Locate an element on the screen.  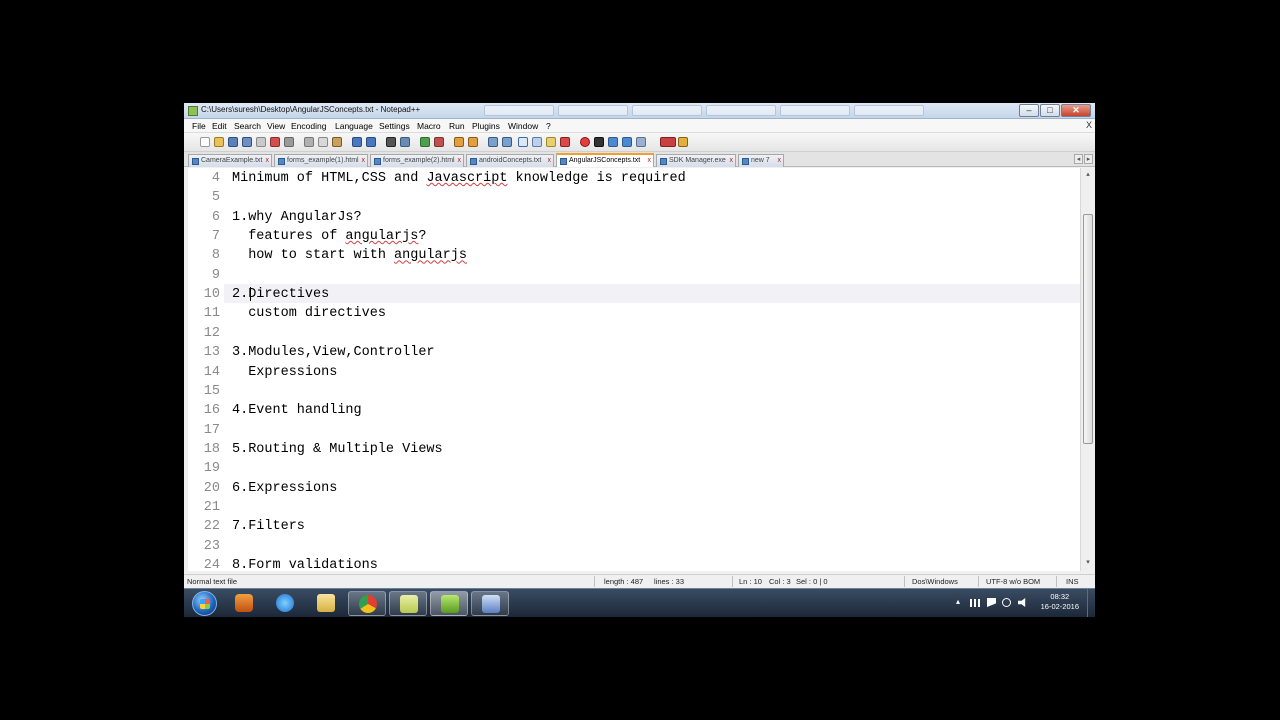
close-file-icon is located at coordinates (261, 142).